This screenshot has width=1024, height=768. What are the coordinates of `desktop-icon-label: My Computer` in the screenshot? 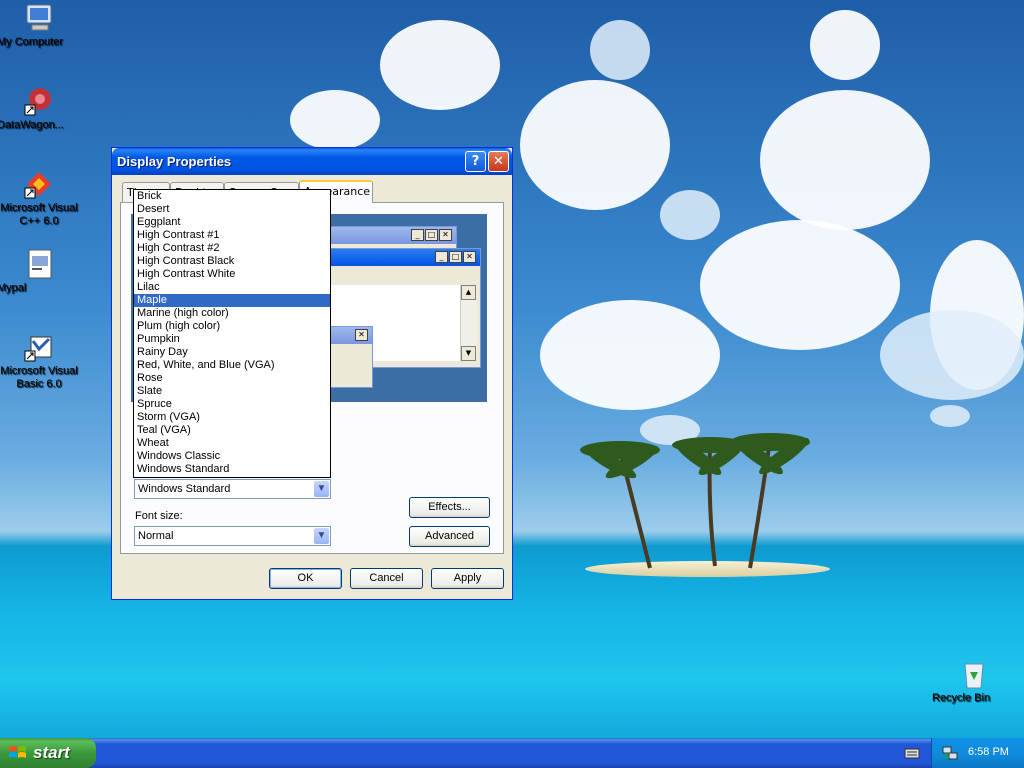 It's located at (32, 42).